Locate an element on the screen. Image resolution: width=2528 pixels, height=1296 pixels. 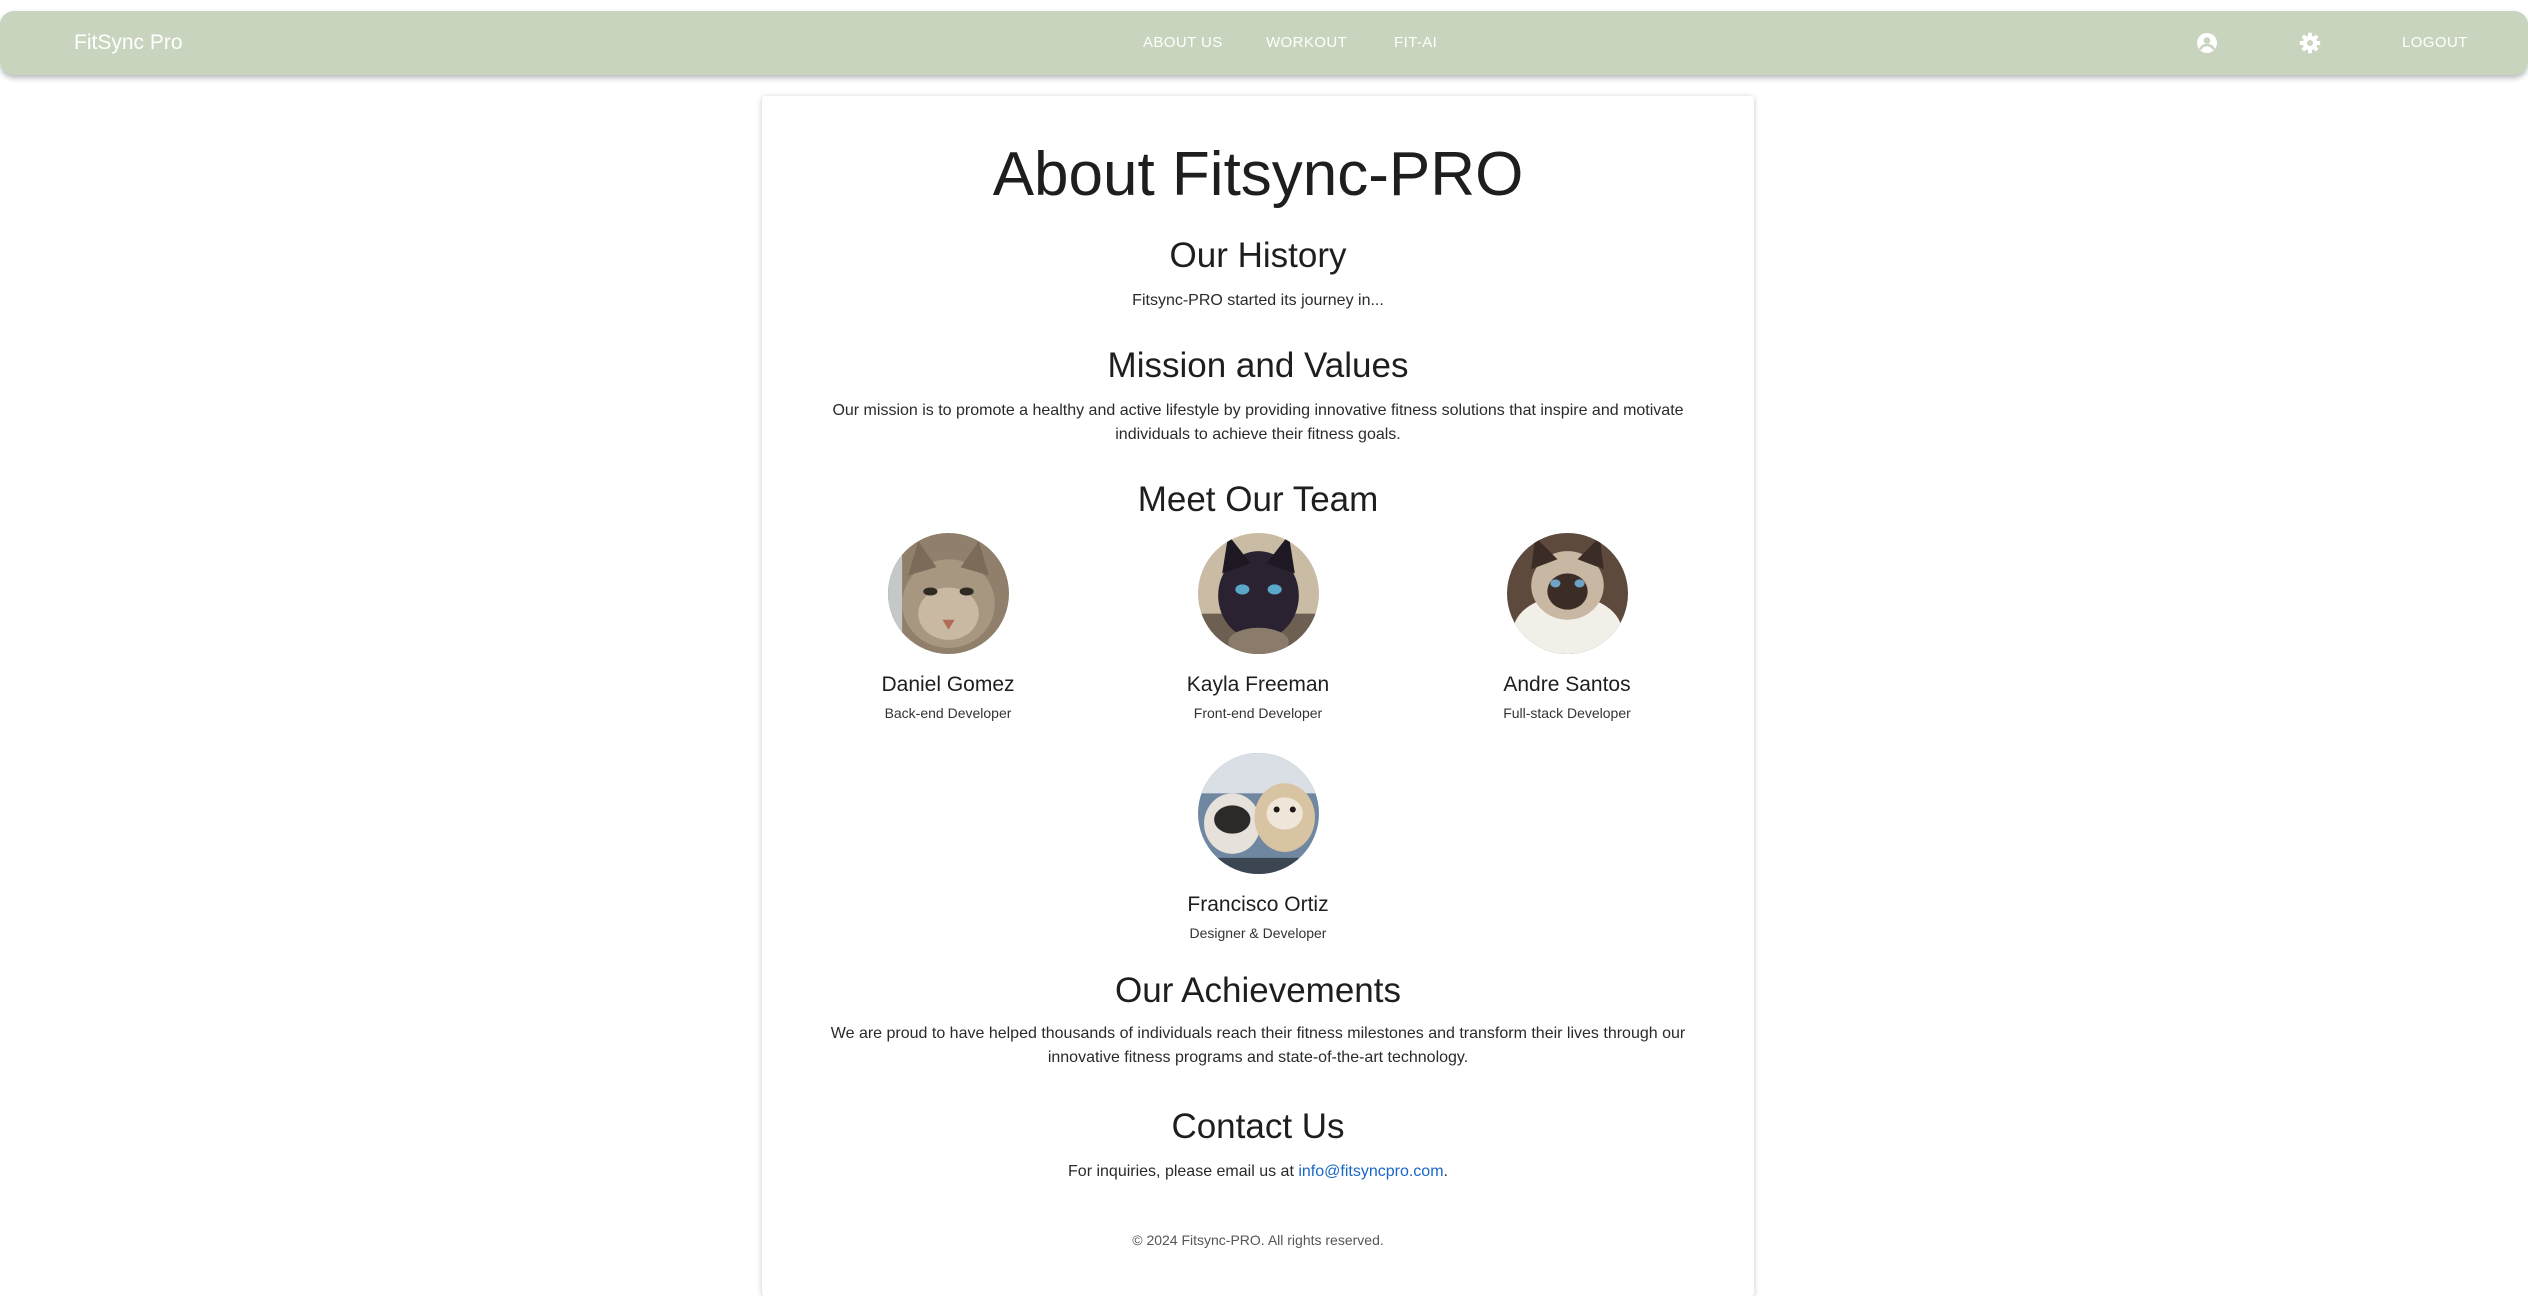
brand-logo: FitSync Pro is located at coordinates (128, 43).